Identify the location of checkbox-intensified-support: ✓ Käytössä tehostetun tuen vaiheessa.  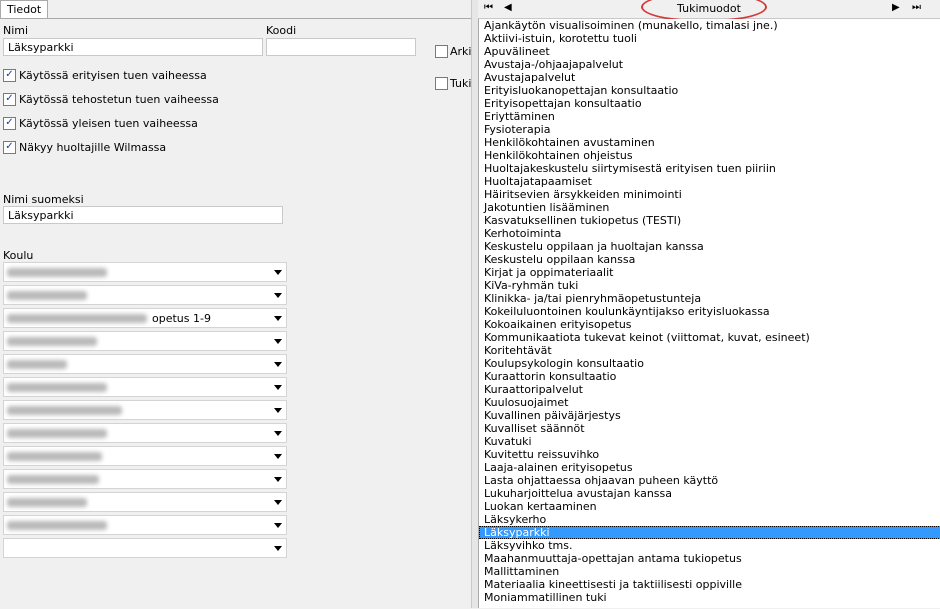
(111, 99).